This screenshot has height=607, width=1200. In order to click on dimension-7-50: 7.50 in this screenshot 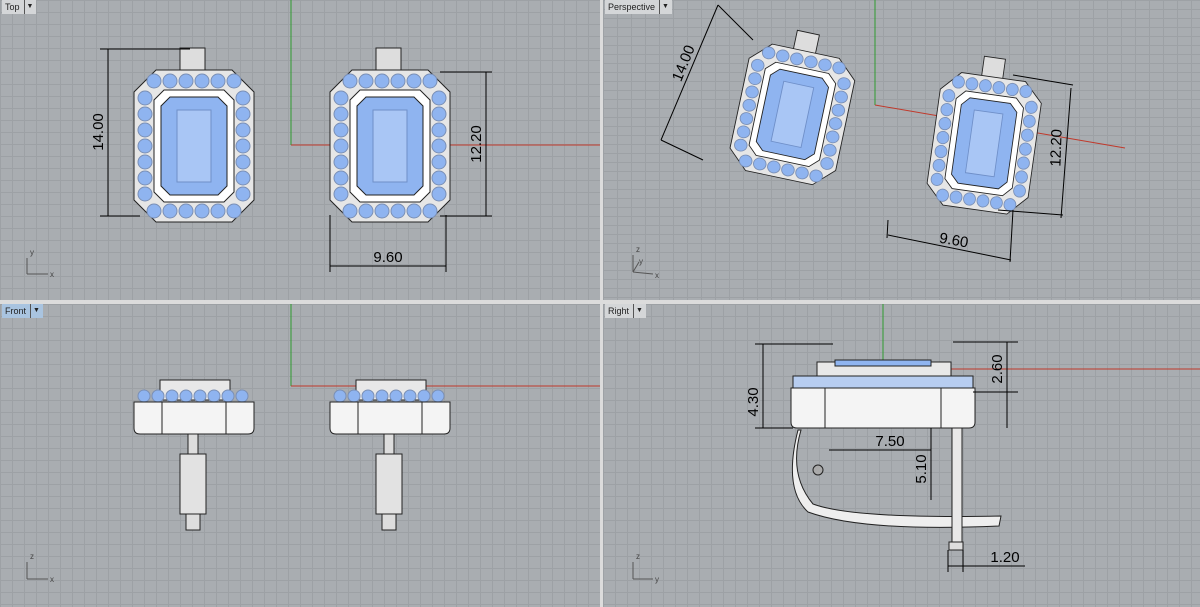, I will do `click(889, 441)`.